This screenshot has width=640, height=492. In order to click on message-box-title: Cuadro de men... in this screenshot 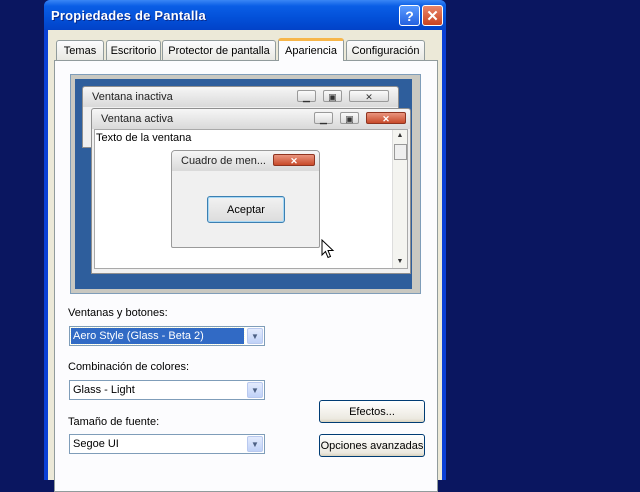, I will do `click(223, 161)`.